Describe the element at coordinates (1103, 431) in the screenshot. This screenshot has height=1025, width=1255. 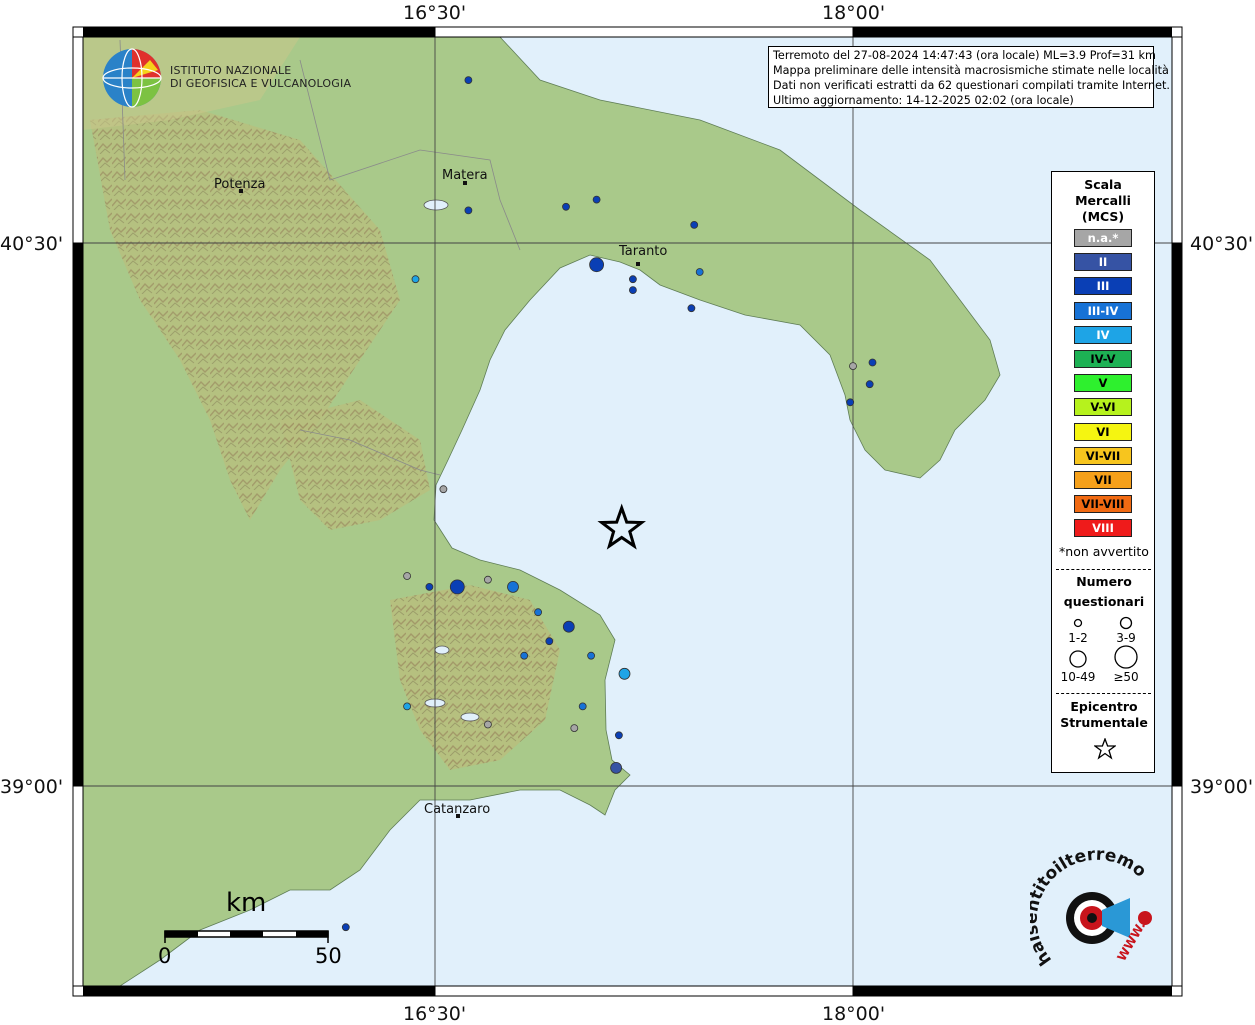
I see `legend-swatch-vi: VI` at that location.